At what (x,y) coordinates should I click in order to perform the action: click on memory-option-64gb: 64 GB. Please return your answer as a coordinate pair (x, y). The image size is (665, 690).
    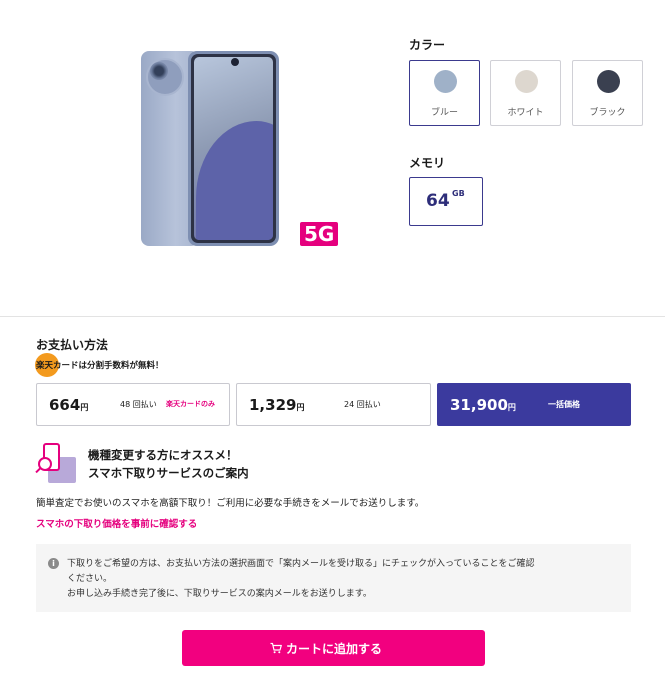
    Looking at the image, I should click on (446, 201).